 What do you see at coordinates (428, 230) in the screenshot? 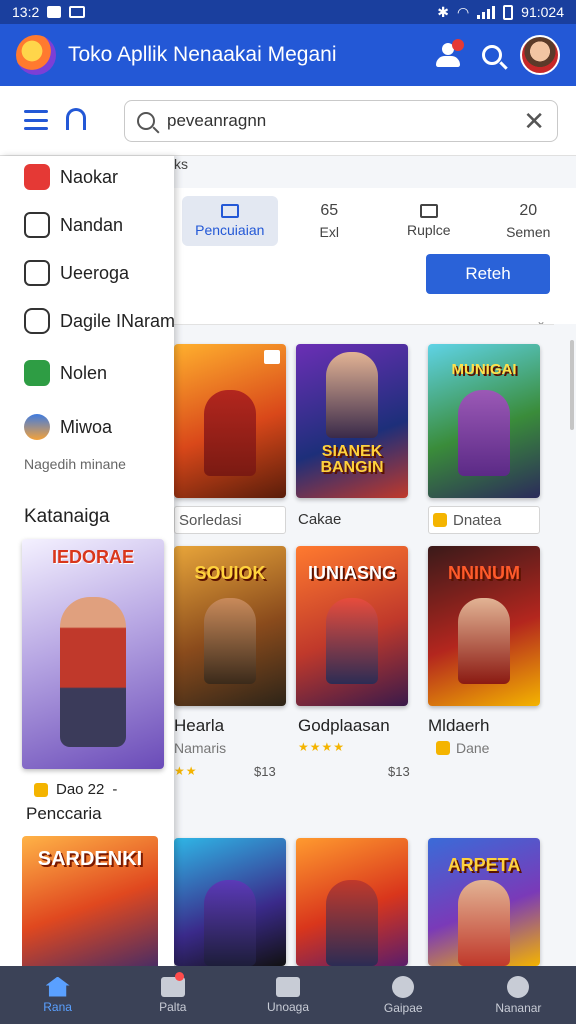
I see `tab-label: Ruplce` at bounding box center [428, 230].